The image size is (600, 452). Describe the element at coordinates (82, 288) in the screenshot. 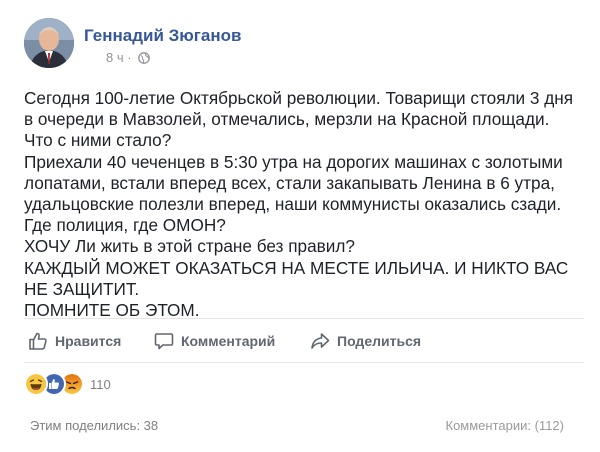

I see `post-text-line: НЕ ЗАЩИТИТ.` at that location.